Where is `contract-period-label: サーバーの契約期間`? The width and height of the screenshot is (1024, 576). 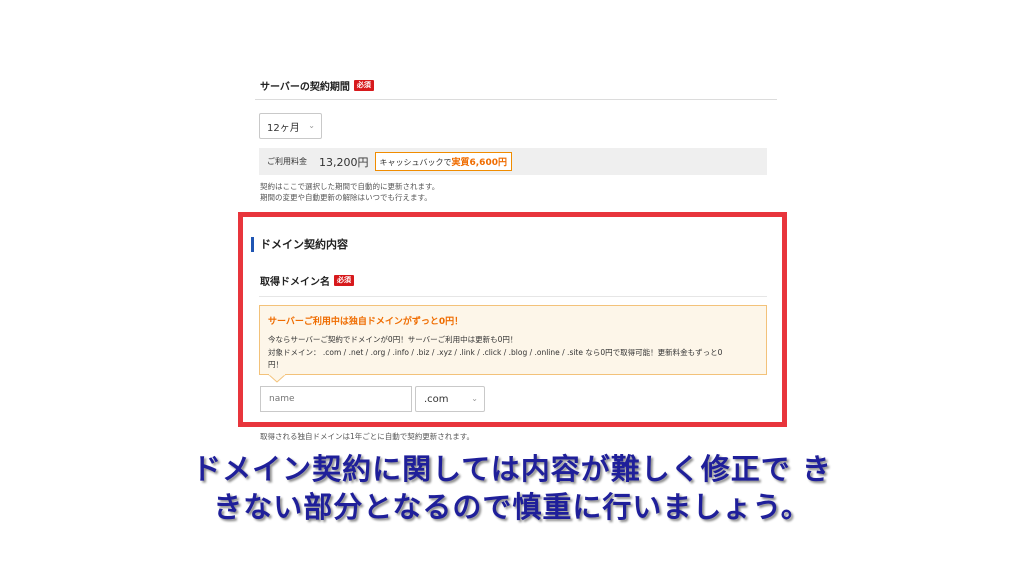
contract-period-label: サーバーの契約期間 is located at coordinates (305, 87).